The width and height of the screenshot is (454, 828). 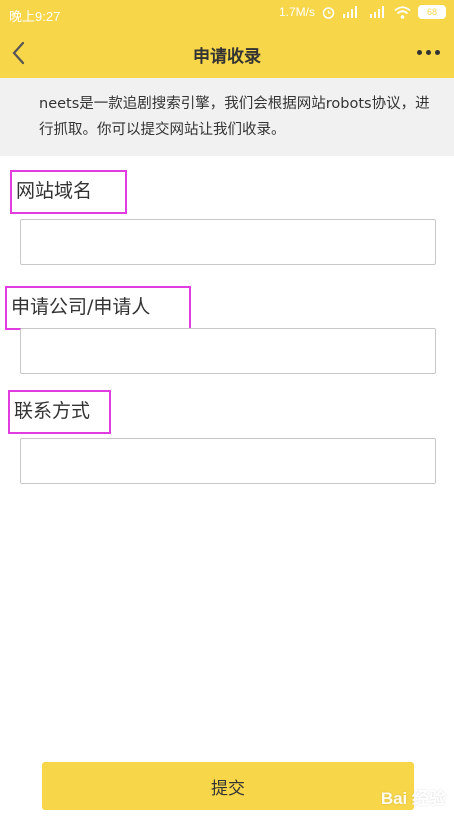 I want to click on wifi-icon, so click(x=402, y=12).